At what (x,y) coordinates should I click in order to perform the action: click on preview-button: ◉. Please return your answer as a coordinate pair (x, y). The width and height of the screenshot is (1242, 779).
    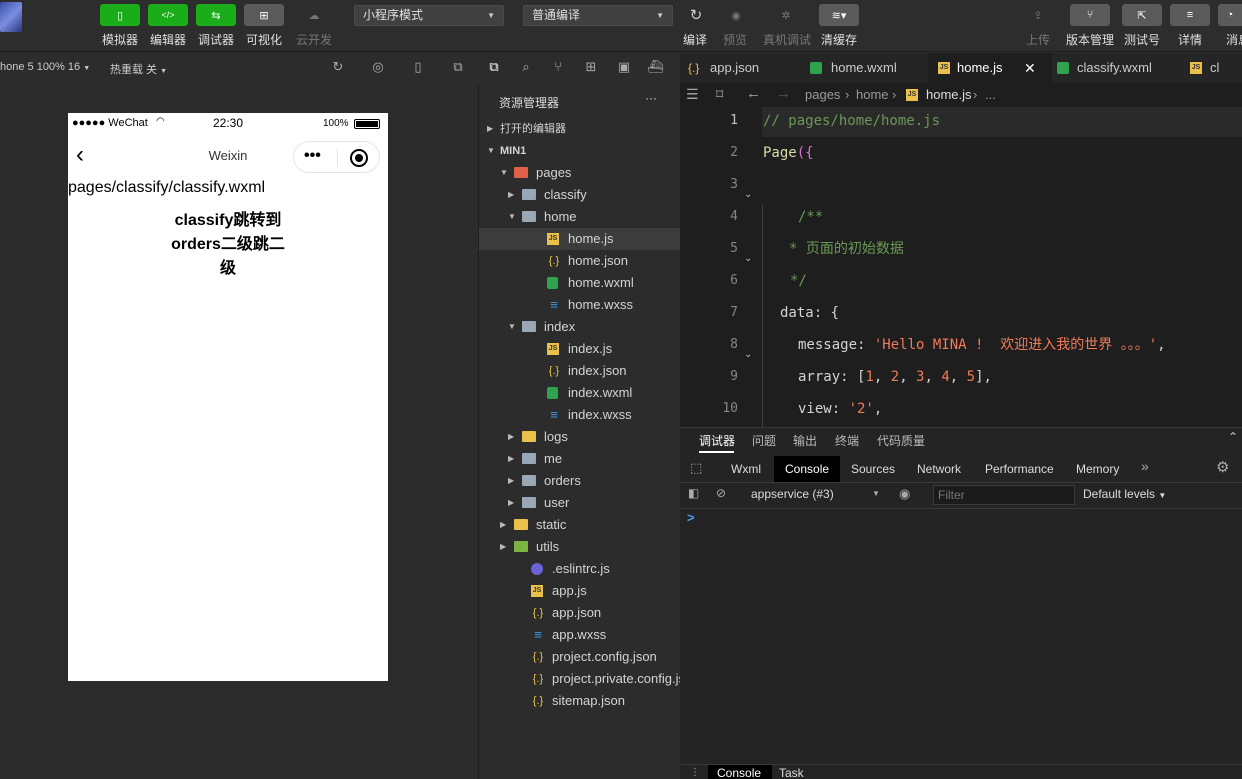
    Looking at the image, I should click on (736, 15).